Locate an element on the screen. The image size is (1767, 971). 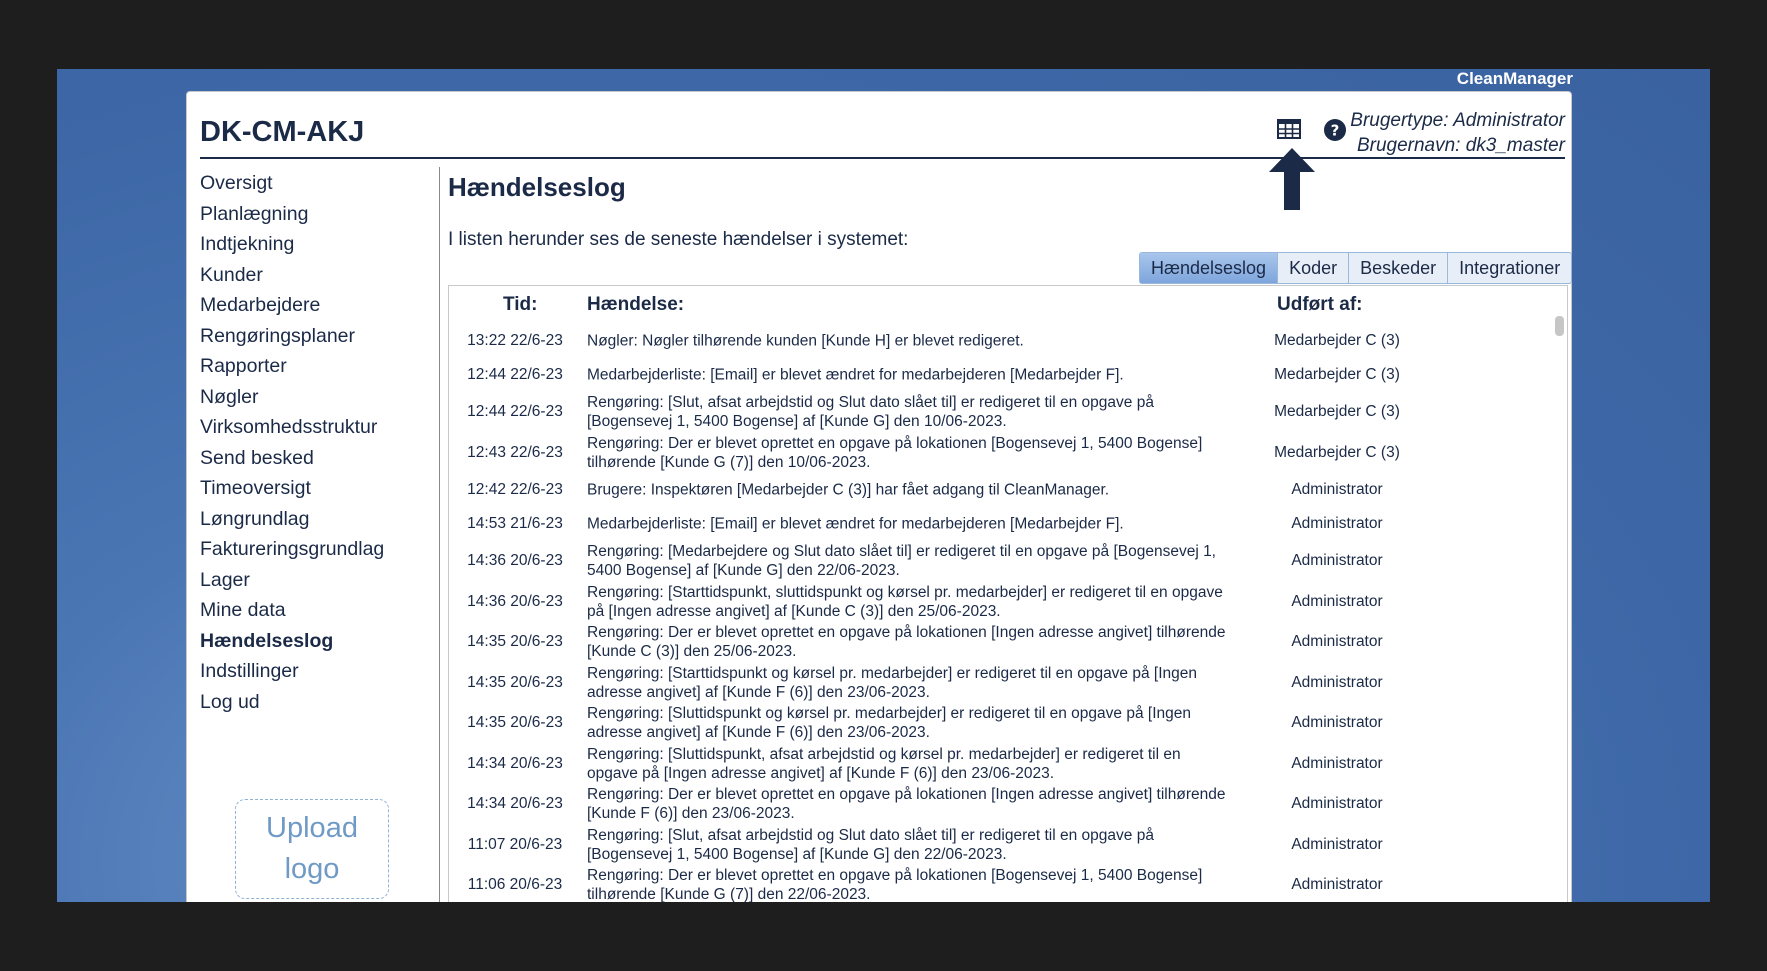
scrollbar-thumb is located at coordinates (1559, 326).